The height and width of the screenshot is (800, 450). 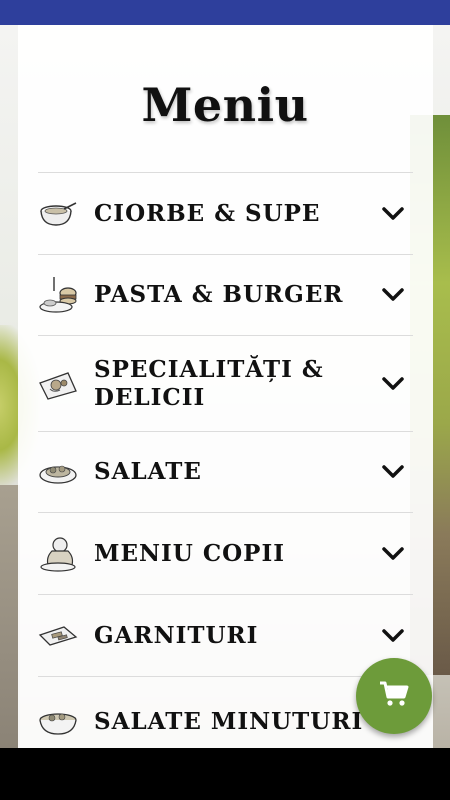 I want to click on kids-meal-icon, so click(x=60, y=554).